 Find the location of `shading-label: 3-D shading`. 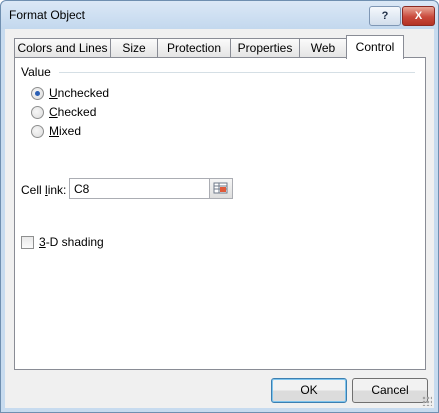

shading-label: 3-D shading is located at coordinates (71, 242).